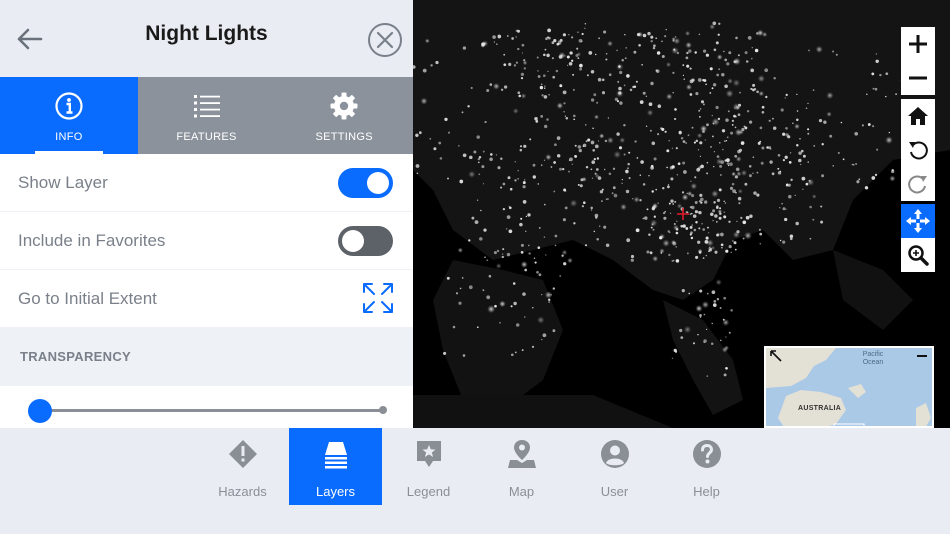 The image size is (950, 534). What do you see at coordinates (849, 387) in the screenshot?
I see `overview-map: Pacific Ocean AUSTRALIA` at bounding box center [849, 387].